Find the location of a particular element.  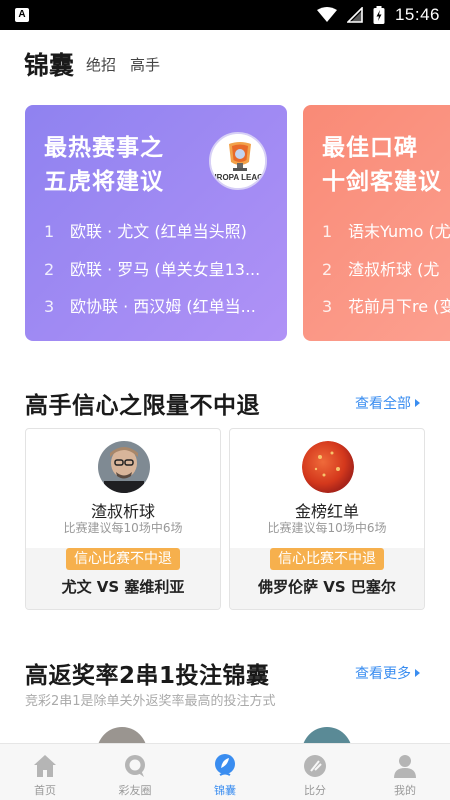

status-bar: A 15:46 is located at coordinates (225, 15).